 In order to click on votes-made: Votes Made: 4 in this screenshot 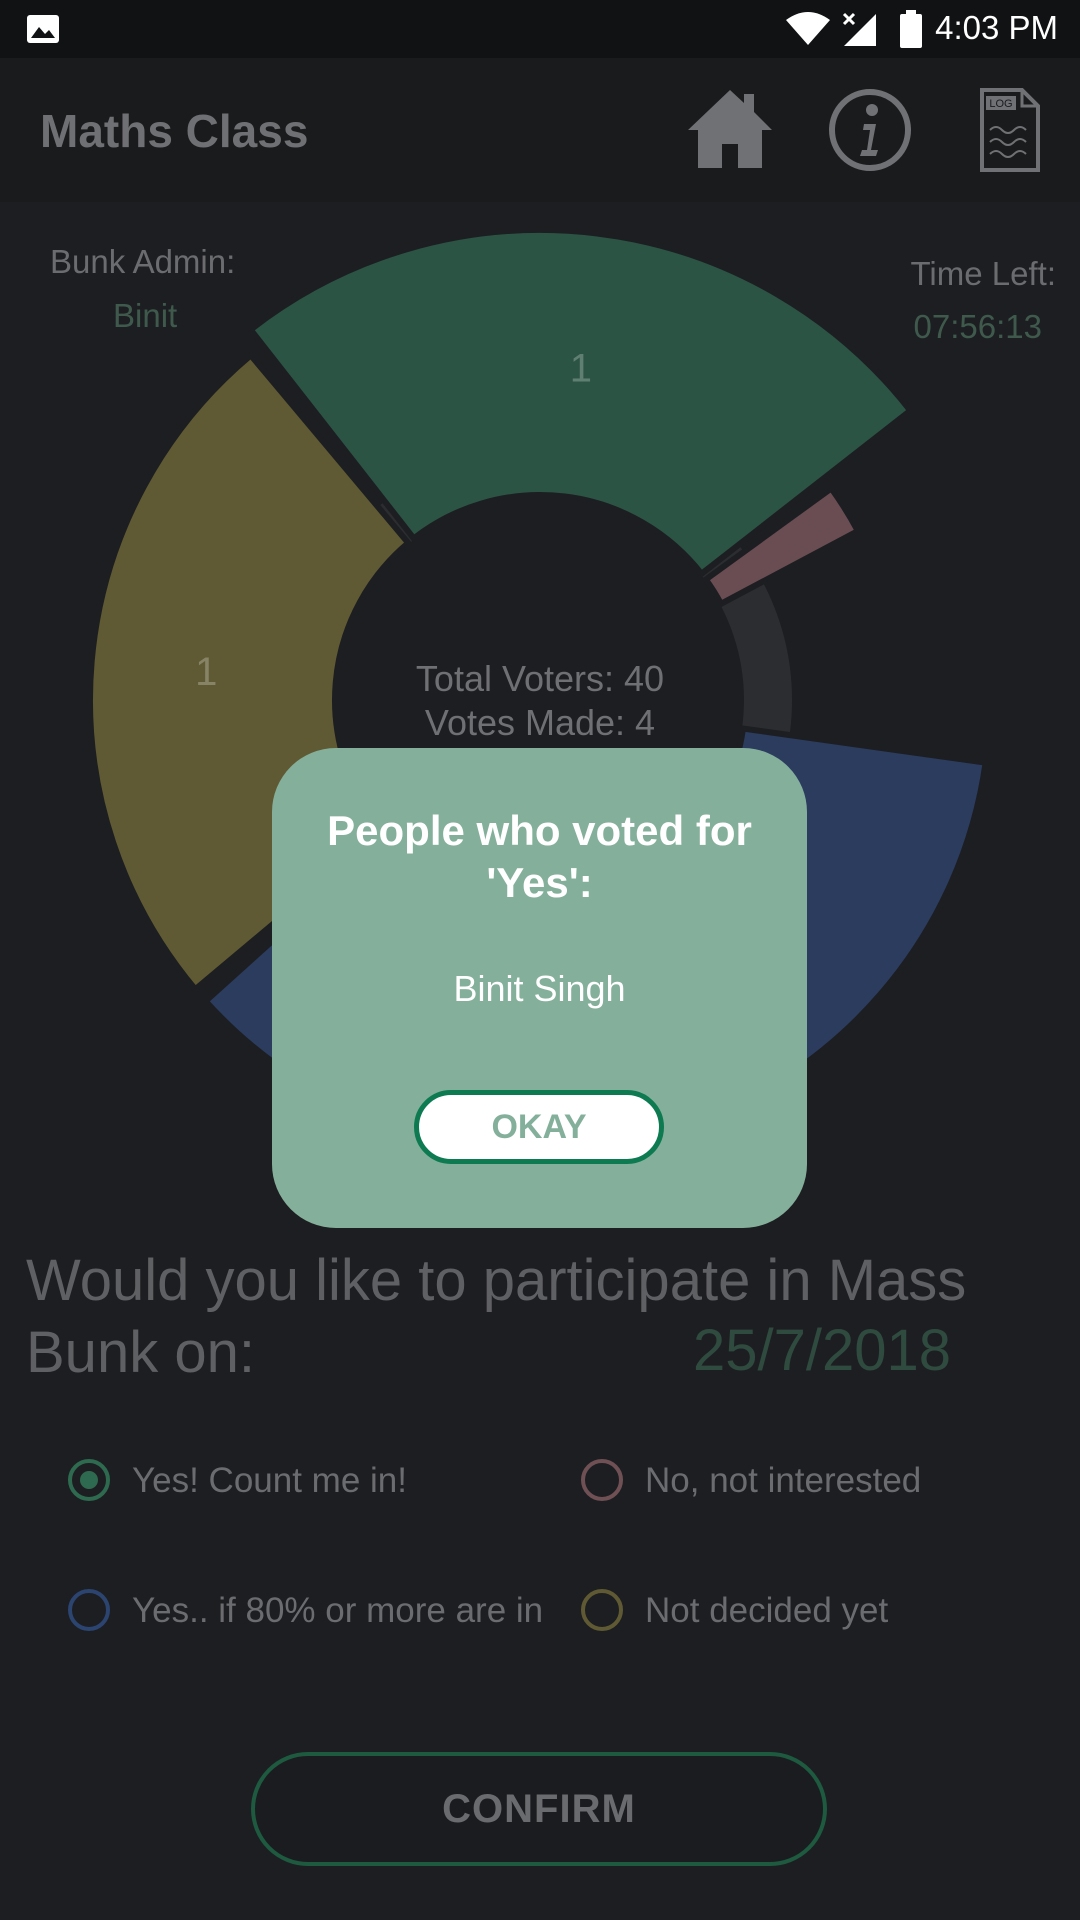, I will do `click(540, 722)`.